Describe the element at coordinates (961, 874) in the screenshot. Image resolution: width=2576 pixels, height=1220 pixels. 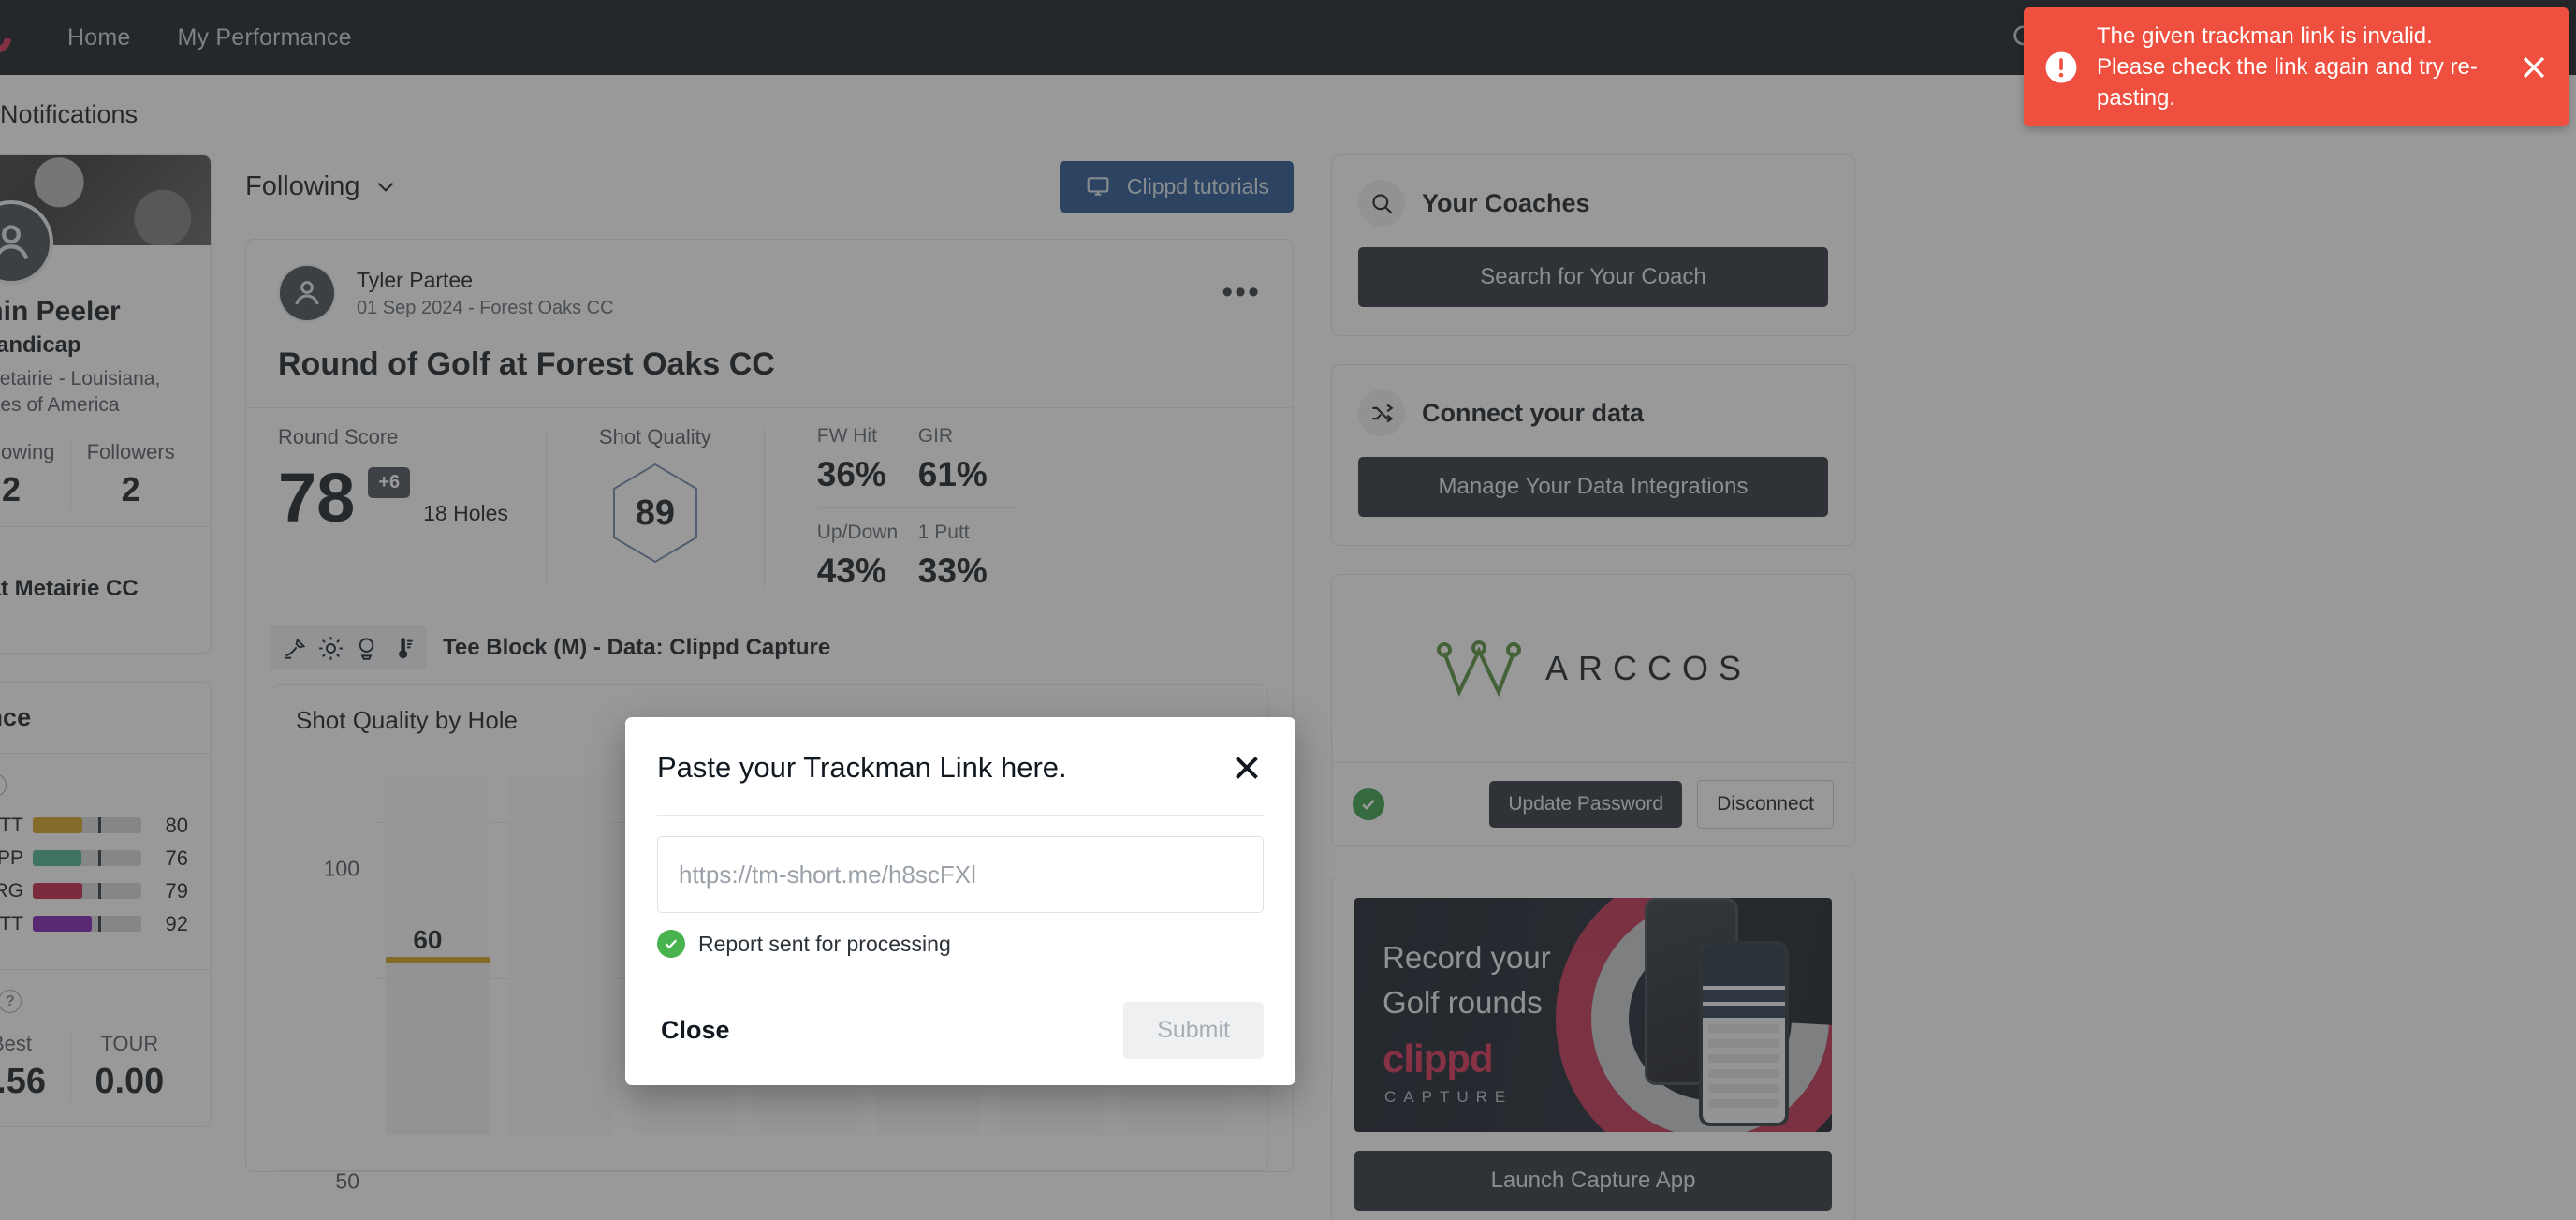
I see `trackman-link-input` at that location.